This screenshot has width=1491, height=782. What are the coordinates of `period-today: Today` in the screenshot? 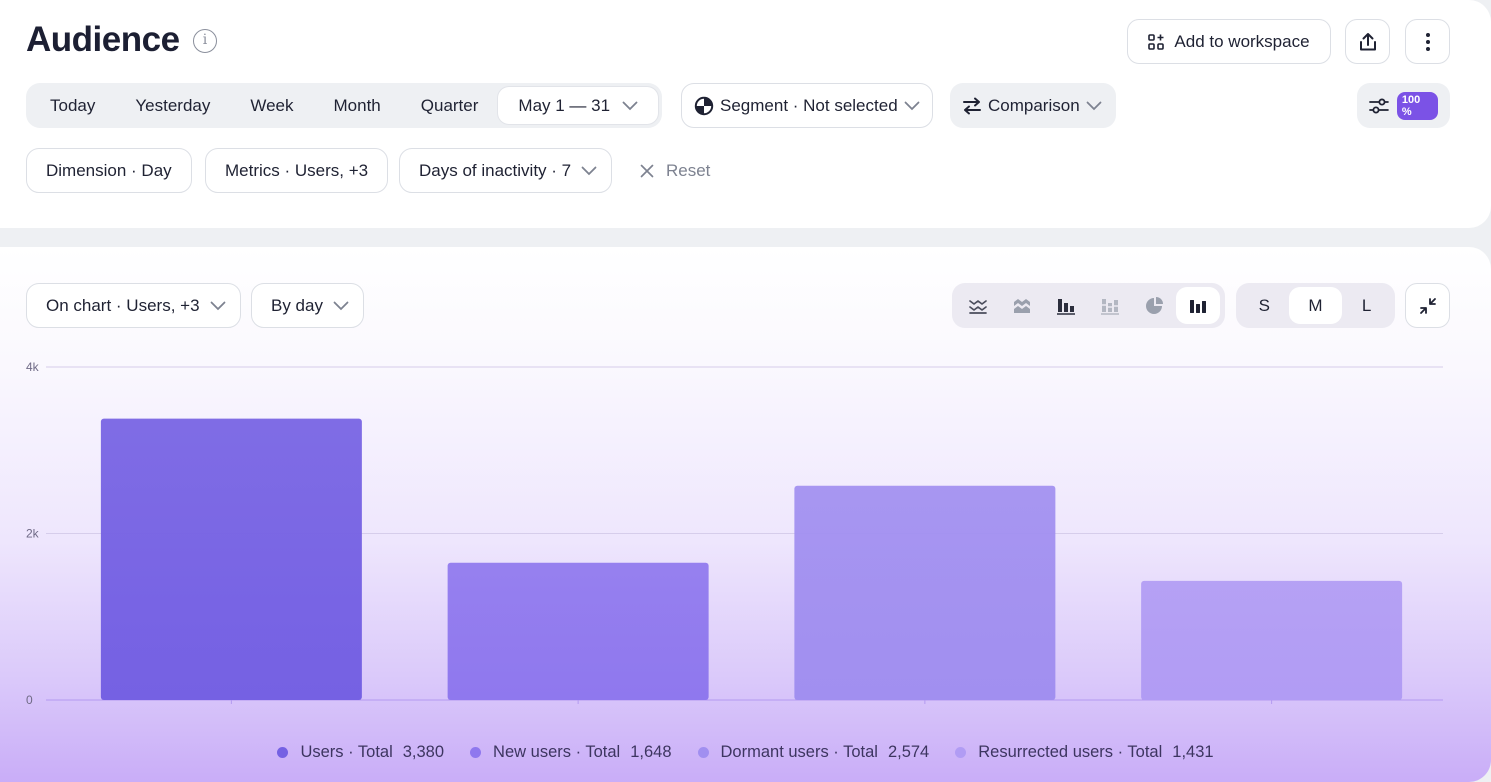 It's located at (72, 105).